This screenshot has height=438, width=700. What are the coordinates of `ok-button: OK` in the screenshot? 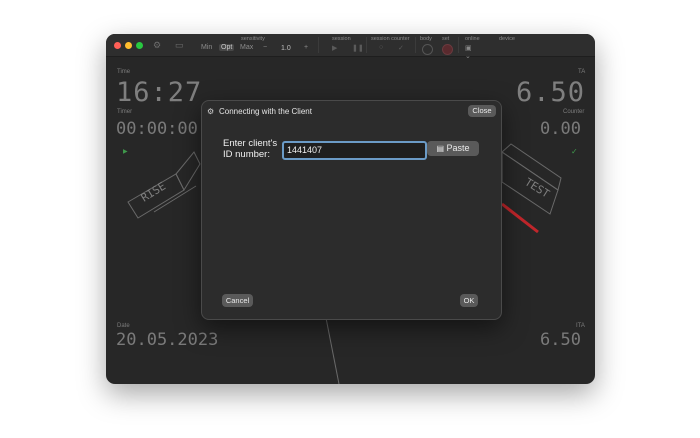 It's located at (469, 300).